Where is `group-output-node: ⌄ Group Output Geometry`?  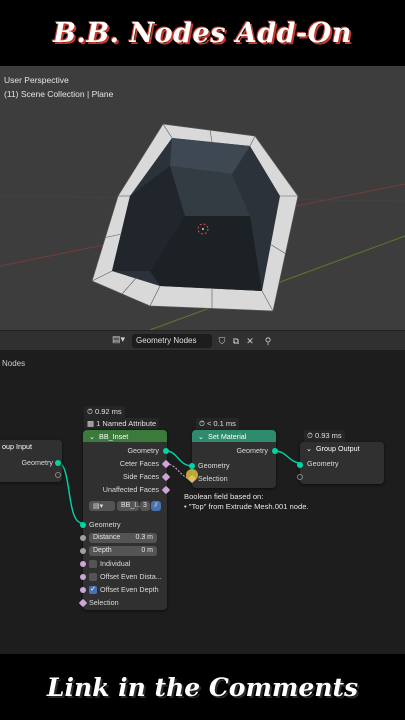 group-output-node: ⌄ Group Output Geometry is located at coordinates (340, 463).